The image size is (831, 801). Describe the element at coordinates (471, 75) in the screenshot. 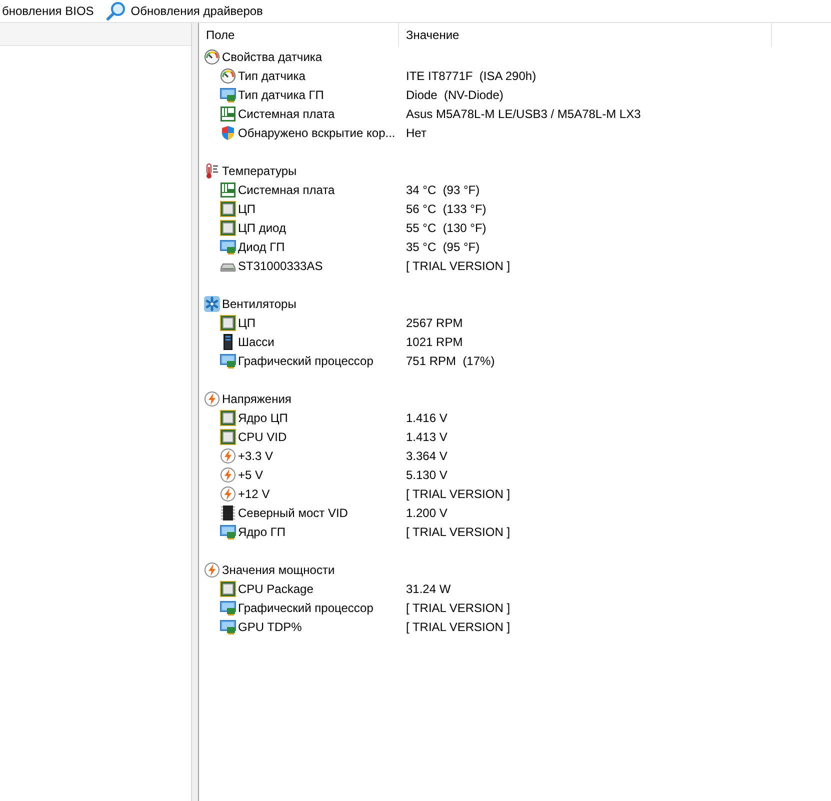

I see `field-value: ITE IT8771F (ISA 290h)` at that location.